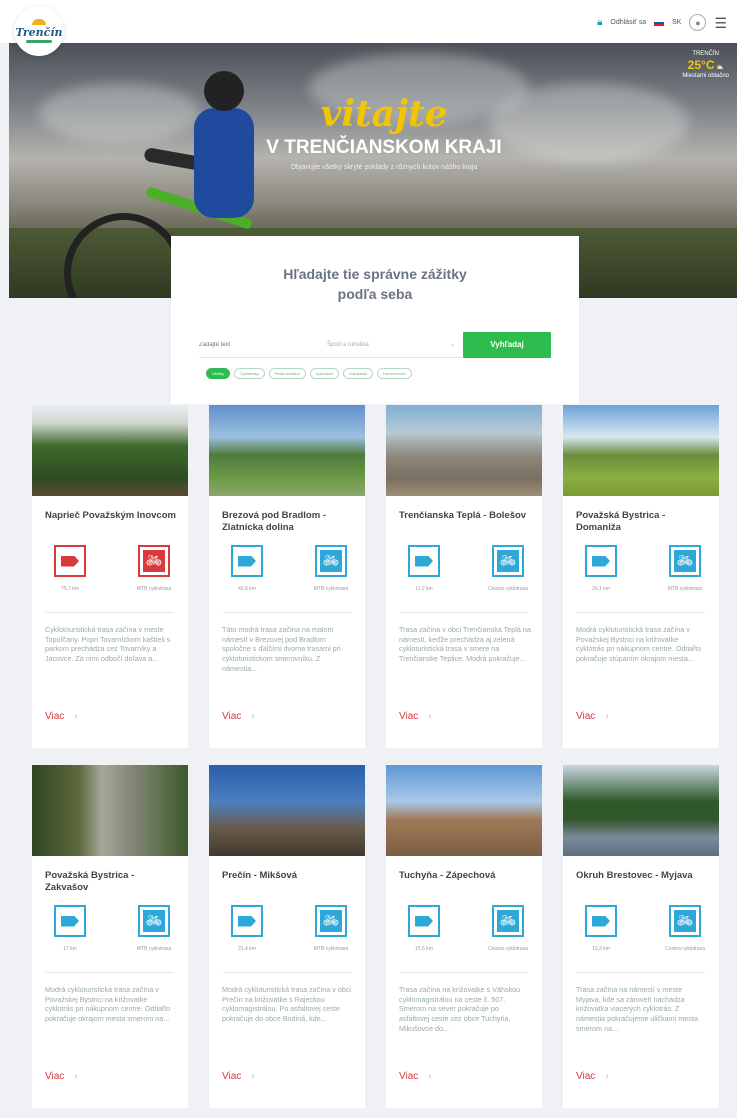 This screenshot has height=1118, width=737. Describe the element at coordinates (287, 373) in the screenshot. I see `filter-chip: Pešia turistika` at that location.